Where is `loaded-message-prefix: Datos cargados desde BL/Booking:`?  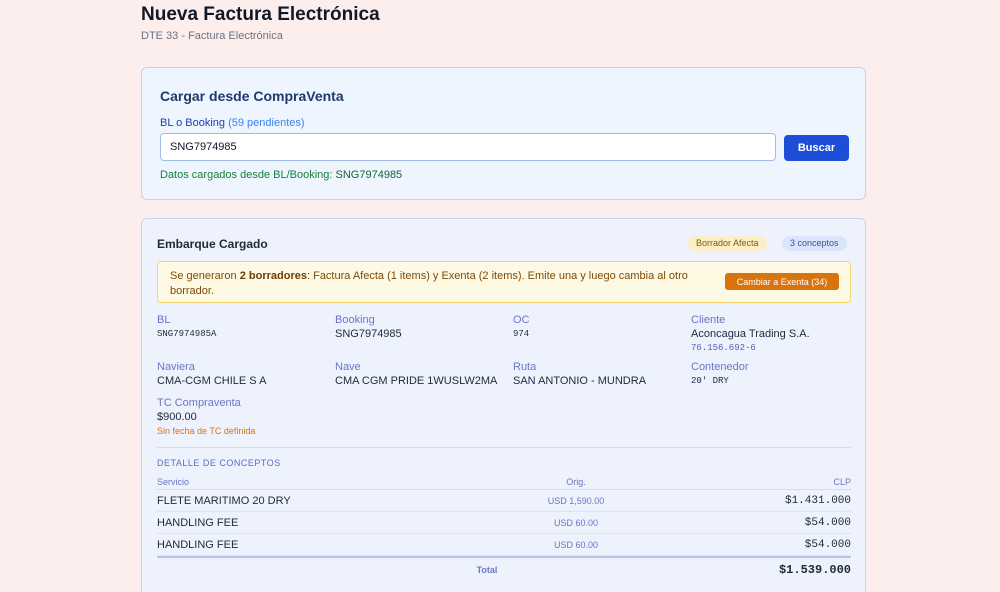
loaded-message-prefix: Datos cargados desde BL/Booking: is located at coordinates (246, 175).